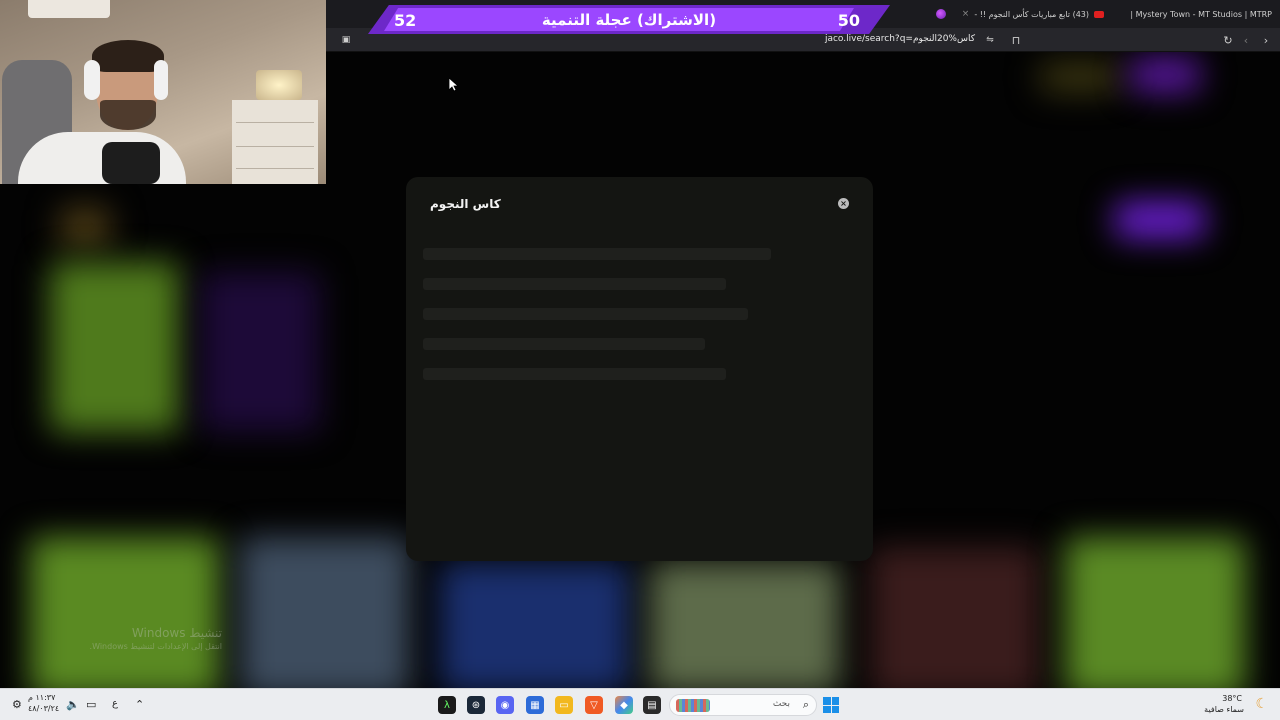  What do you see at coordinates (465, 204) in the screenshot?
I see `modal-title: كاس النجوم` at bounding box center [465, 204].